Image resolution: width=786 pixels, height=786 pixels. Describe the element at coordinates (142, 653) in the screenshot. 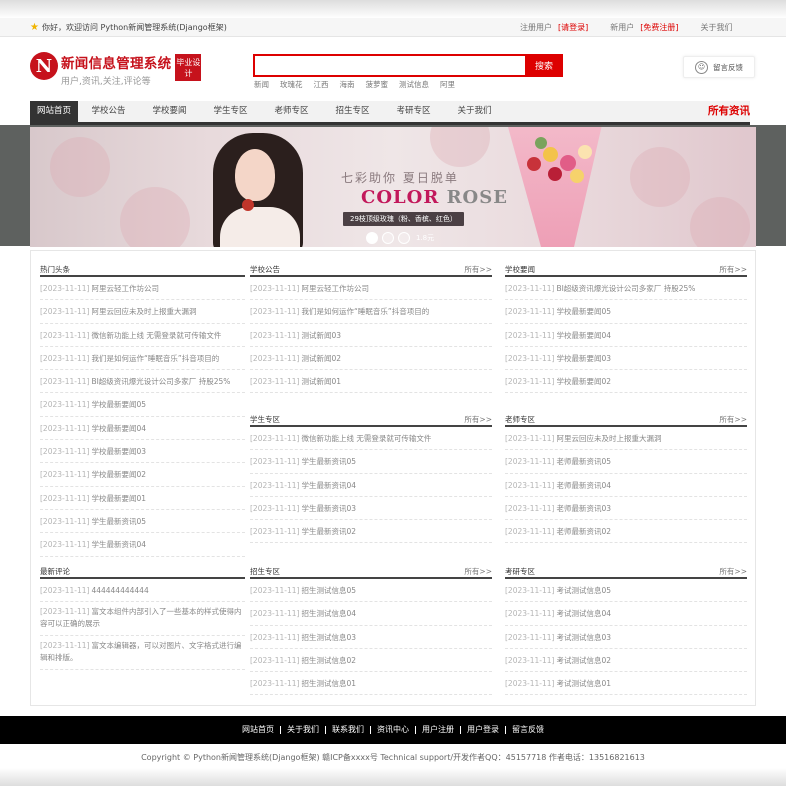

I see `comment-item: [2023-11-11] 富文本编辑器，可以对图片、文字格式进行编辑和排版。` at that location.